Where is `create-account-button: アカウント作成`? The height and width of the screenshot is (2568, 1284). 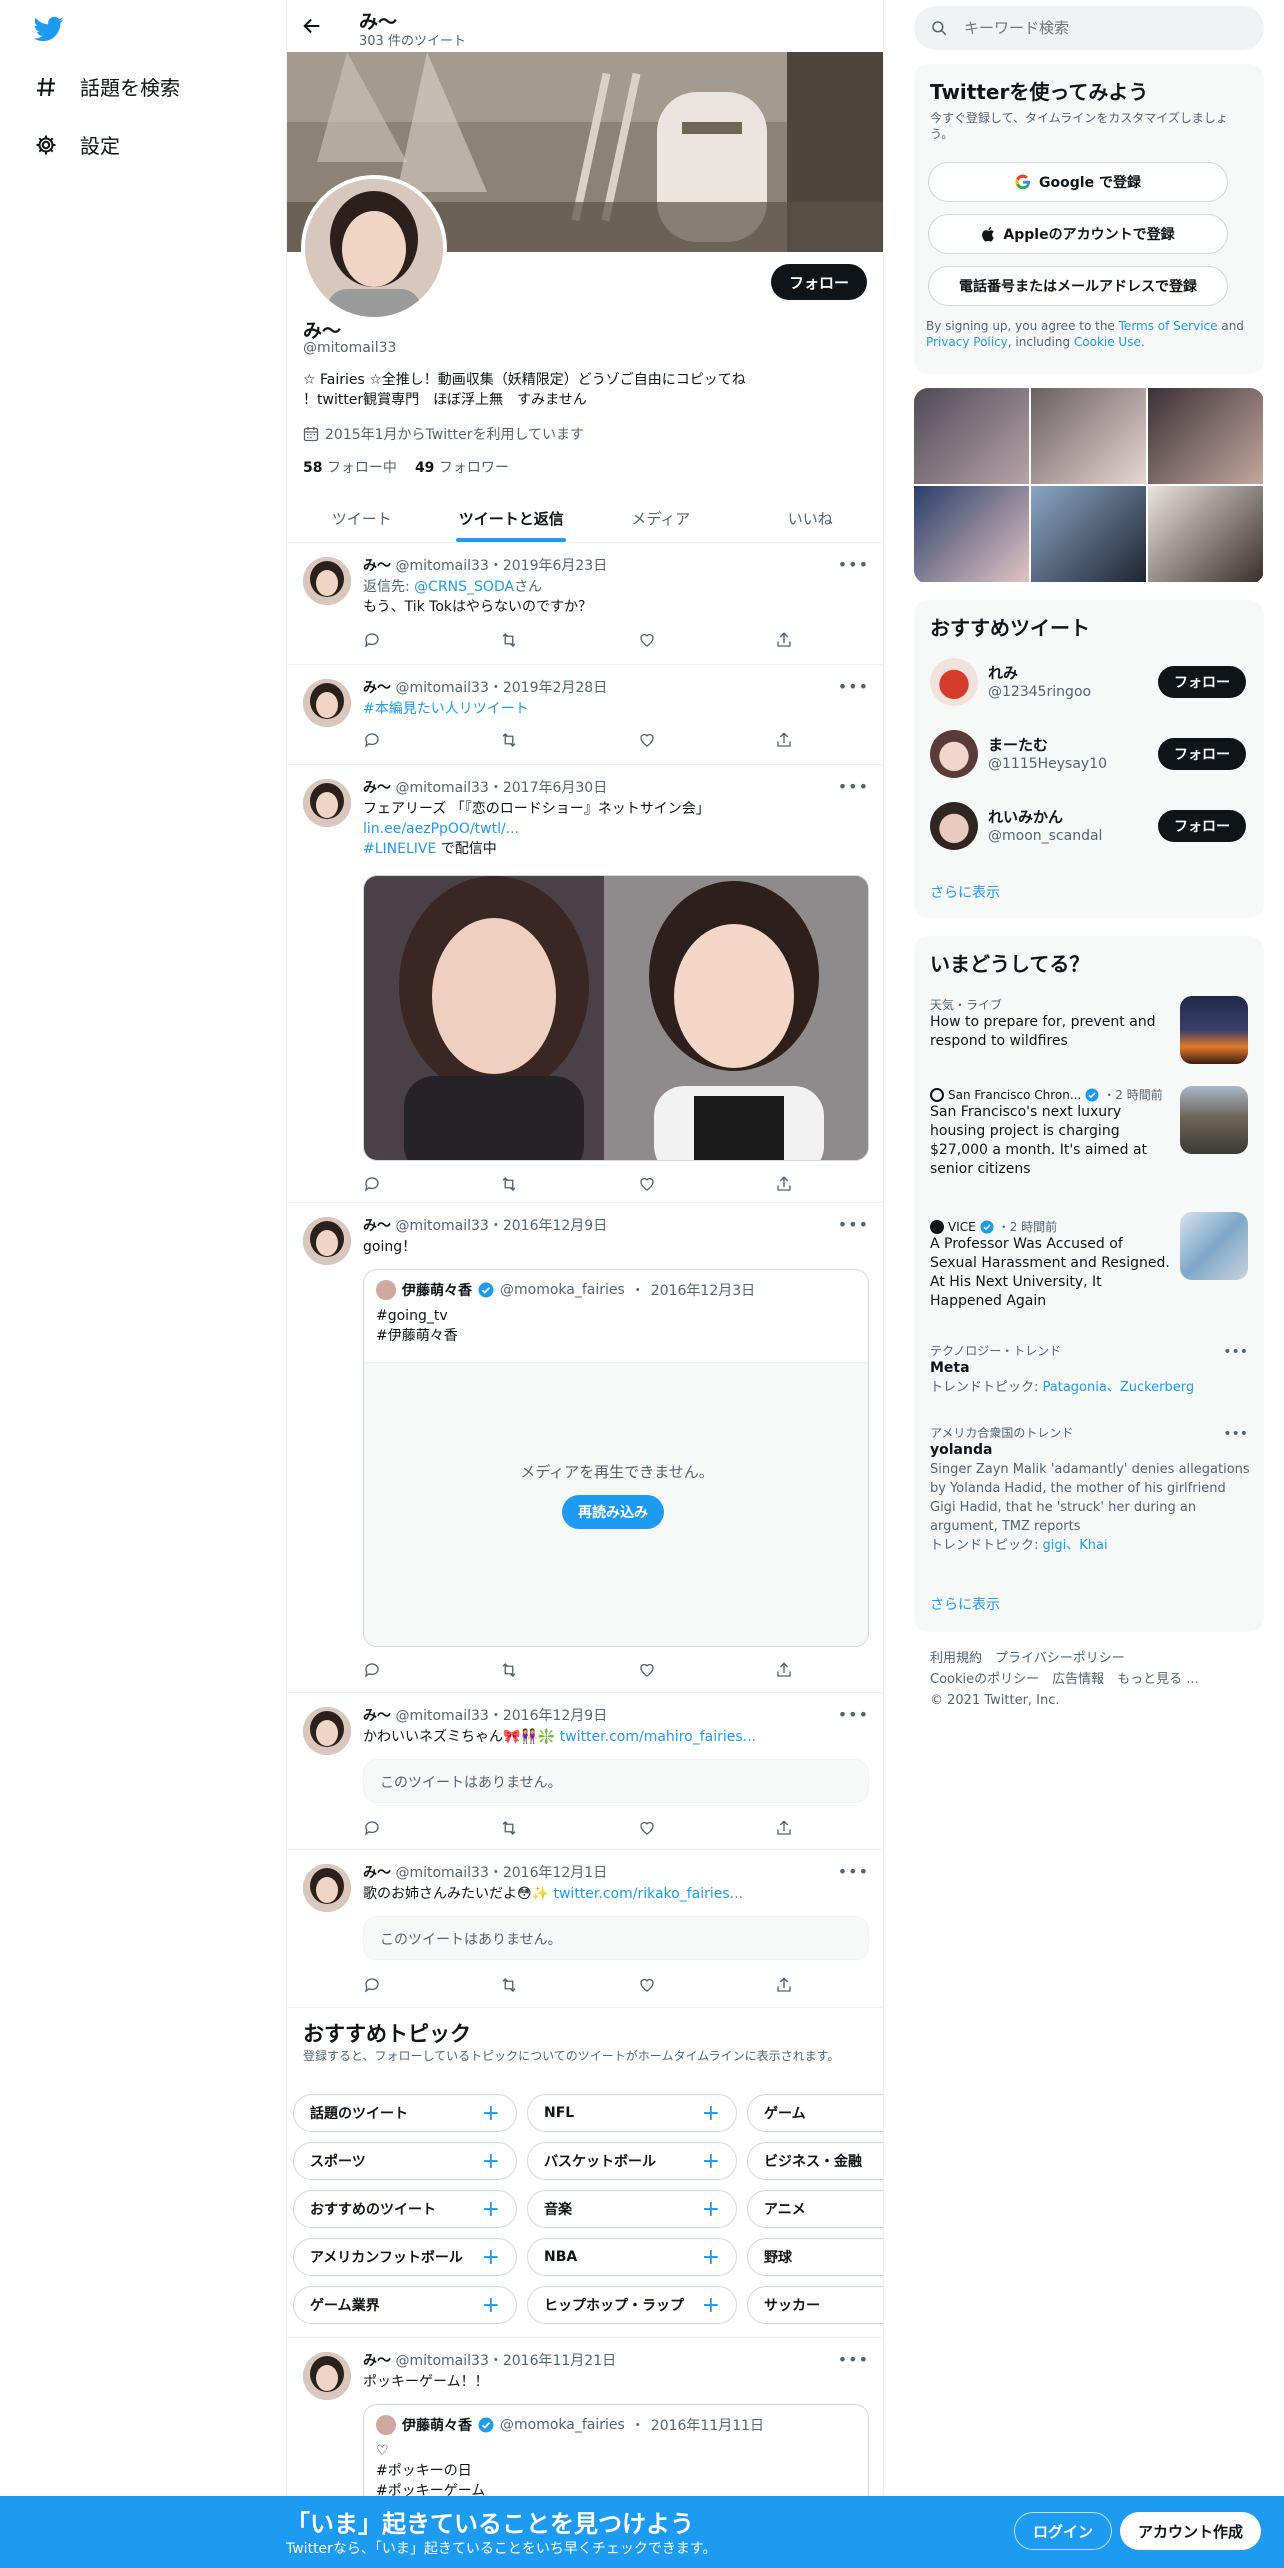
create-account-button: アカウント作成 is located at coordinates (1191, 2531).